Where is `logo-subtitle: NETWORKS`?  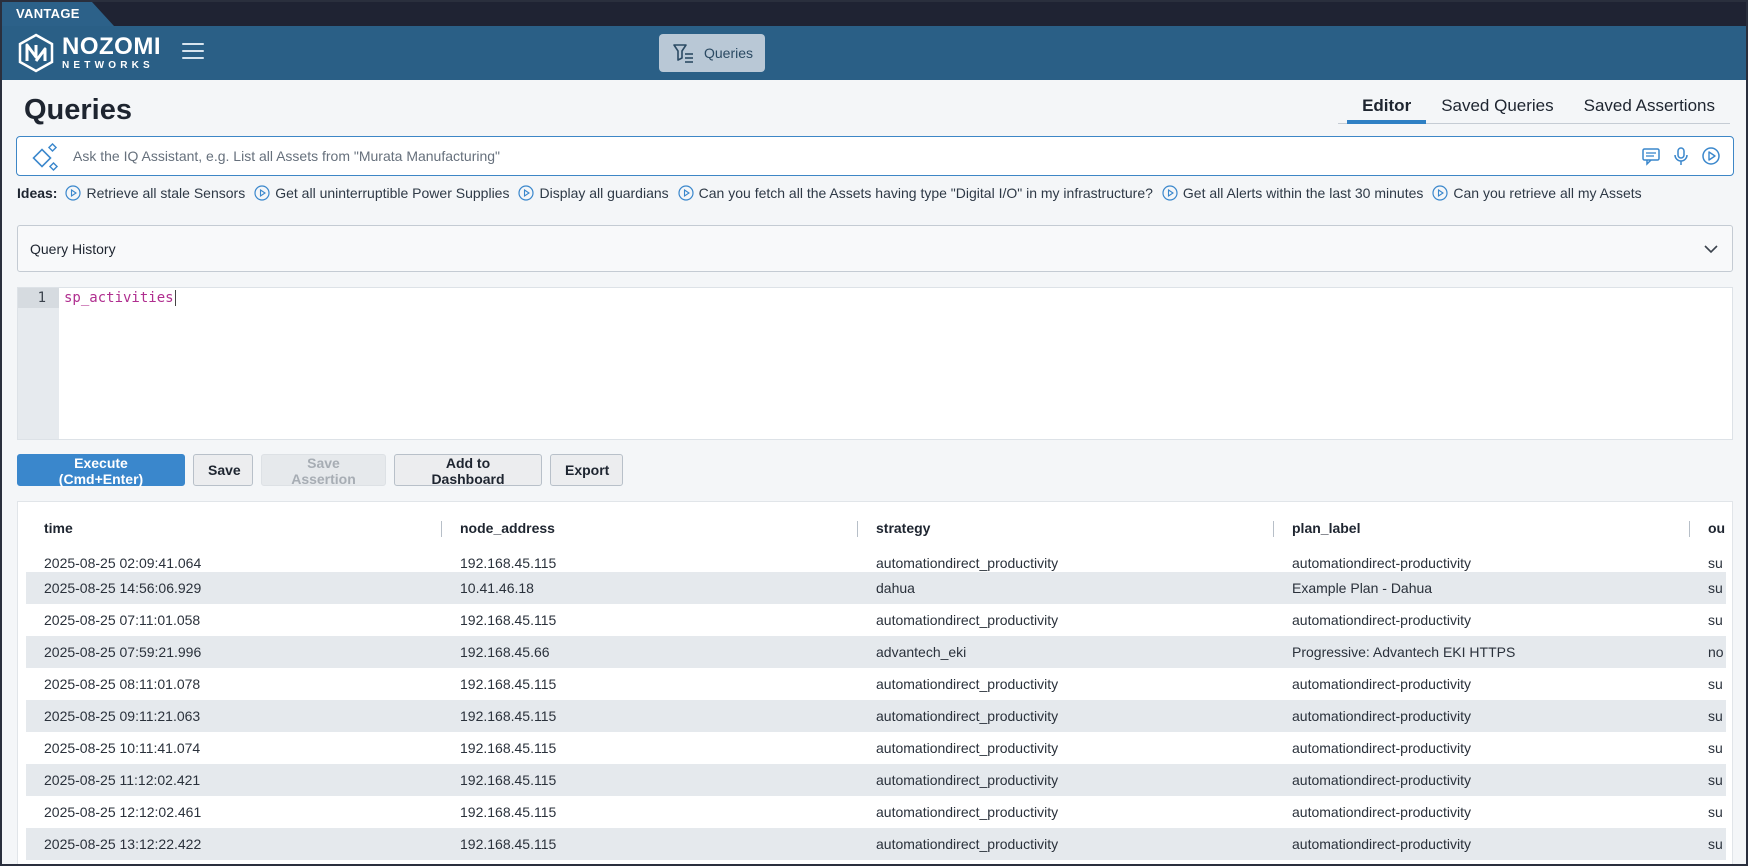
logo-subtitle: NETWORKS is located at coordinates (108, 65).